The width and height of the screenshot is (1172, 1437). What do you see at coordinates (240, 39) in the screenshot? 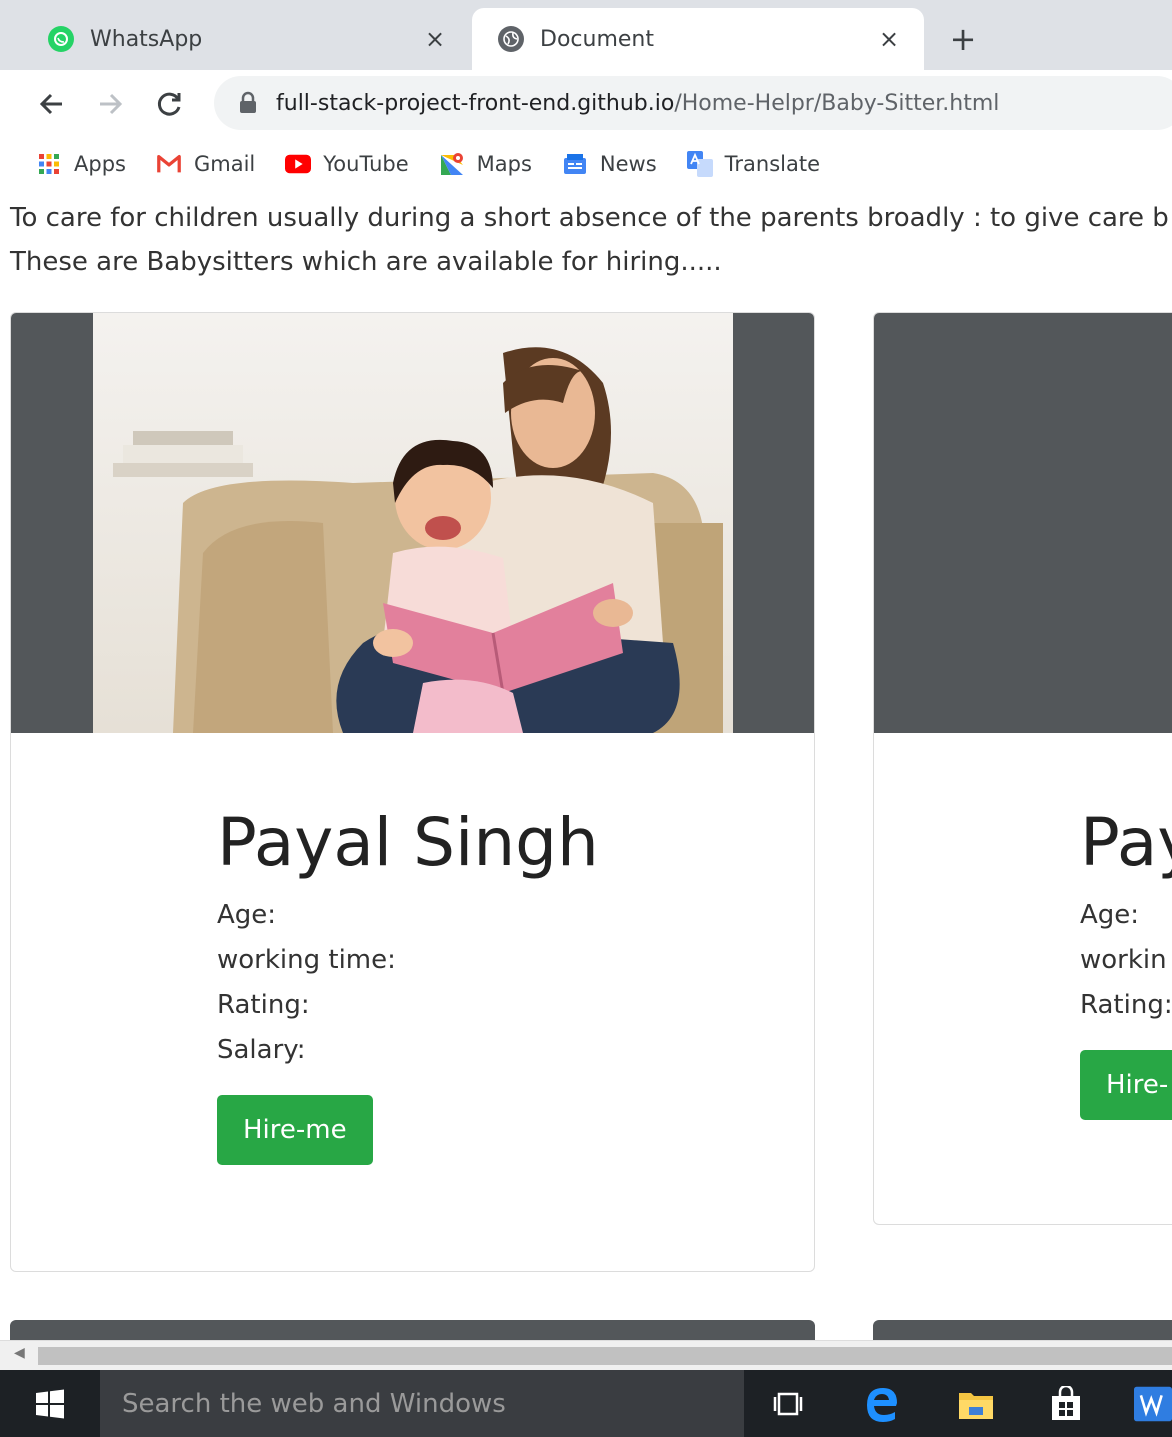
I see `tab-whatsapp: WhatsApp ×` at bounding box center [240, 39].